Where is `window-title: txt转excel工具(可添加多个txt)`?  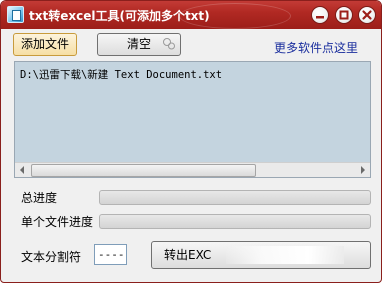
window-title: txt转excel工具(可添加多个txt) is located at coordinates (119, 16).